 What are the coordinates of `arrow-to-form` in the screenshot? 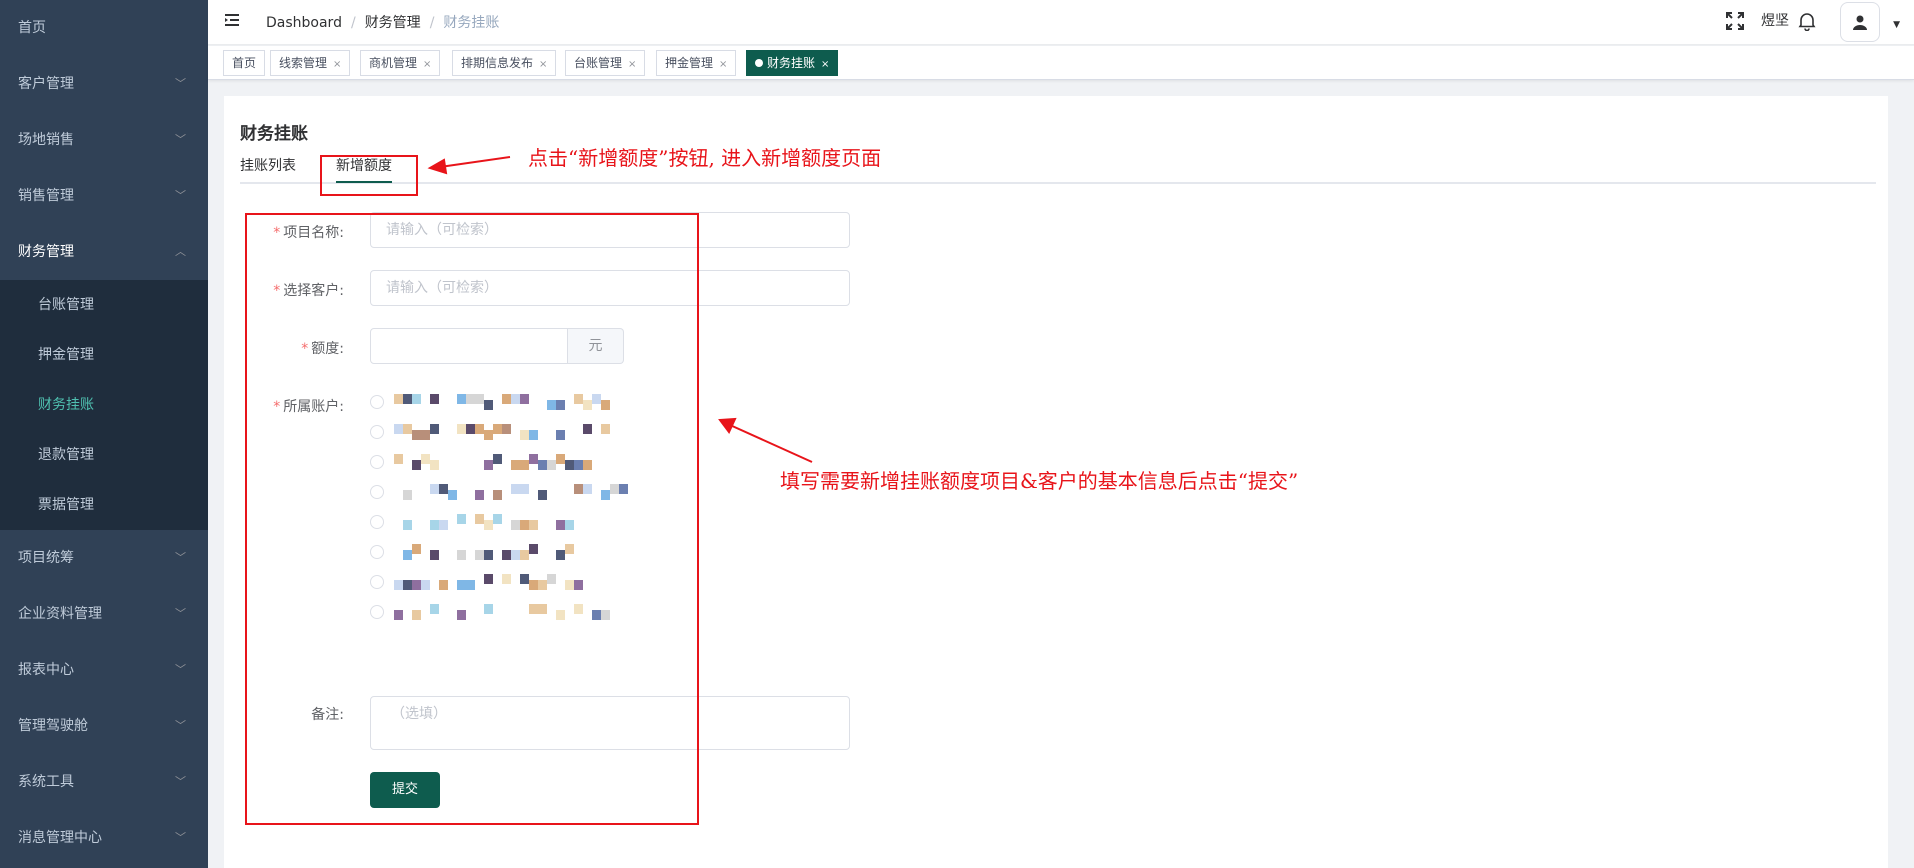 It's located at (765, 440).